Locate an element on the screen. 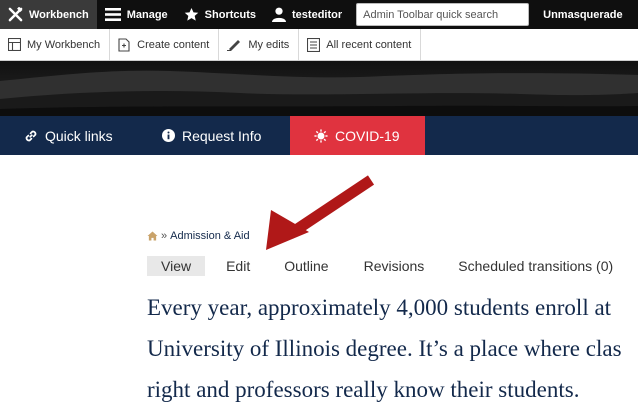 This screenshot has height=405, width=638. tab-outline: Outline is located at coordinates (306, 266).